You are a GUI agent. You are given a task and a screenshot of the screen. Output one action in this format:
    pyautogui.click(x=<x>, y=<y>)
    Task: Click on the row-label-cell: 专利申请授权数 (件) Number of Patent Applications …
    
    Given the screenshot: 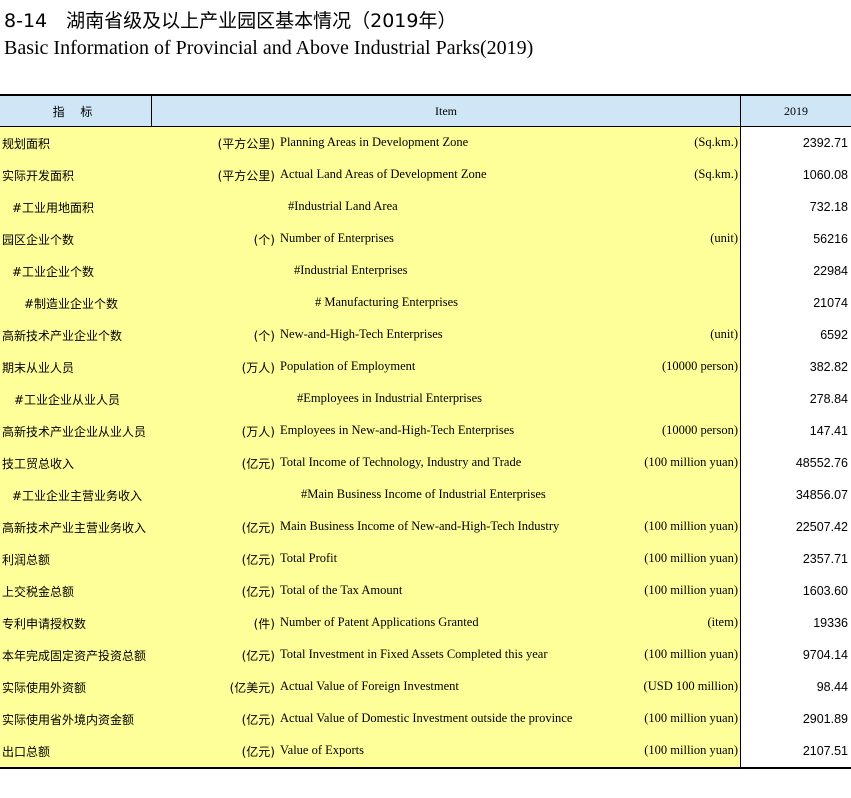 What is the action you would take?
    pyautogui.click(x=370, y=623)
    